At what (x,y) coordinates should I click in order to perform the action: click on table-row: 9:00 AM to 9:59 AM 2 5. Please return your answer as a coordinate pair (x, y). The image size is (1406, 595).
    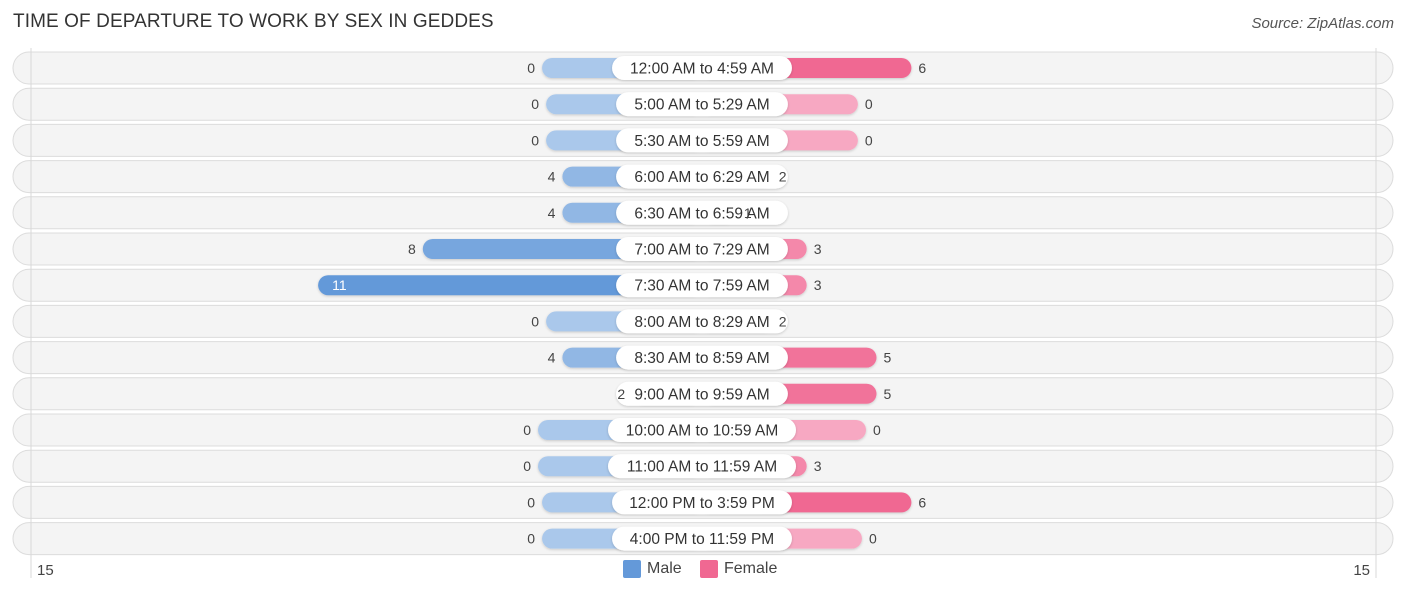
    Looking at the image, I should click on (703, 394).